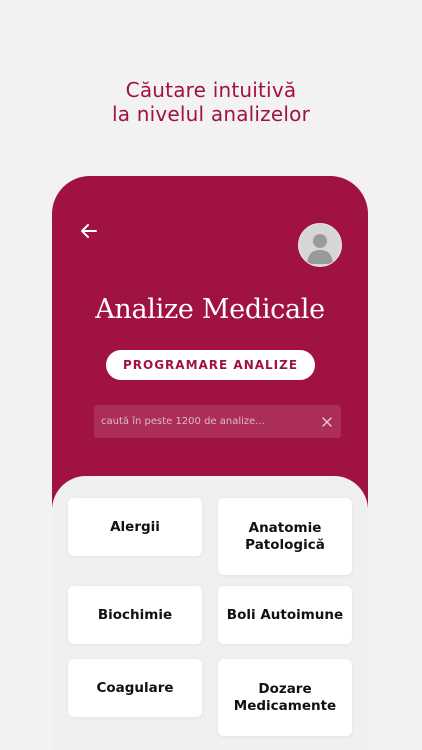  What do you see at coordinates (89, 231) in the screenshot?
I see `back-arrow-icon` at bounding box center [89, 231].